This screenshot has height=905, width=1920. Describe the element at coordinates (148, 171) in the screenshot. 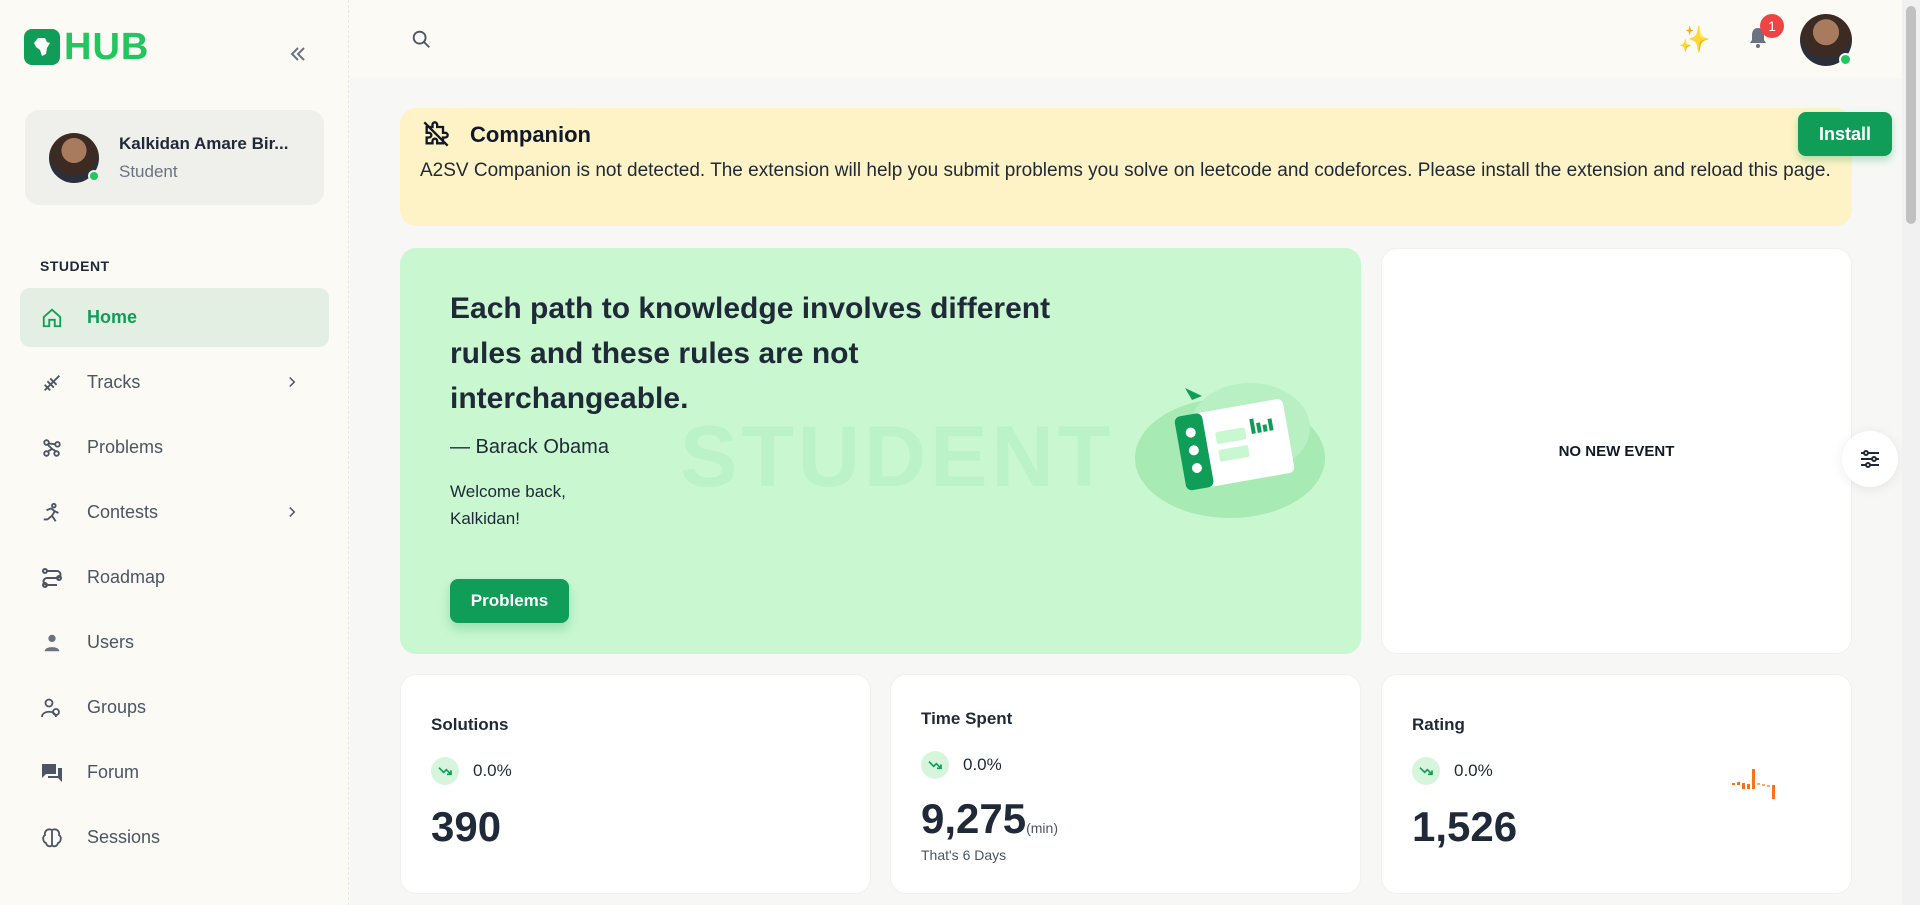

I see `user-role: Student` at that location.